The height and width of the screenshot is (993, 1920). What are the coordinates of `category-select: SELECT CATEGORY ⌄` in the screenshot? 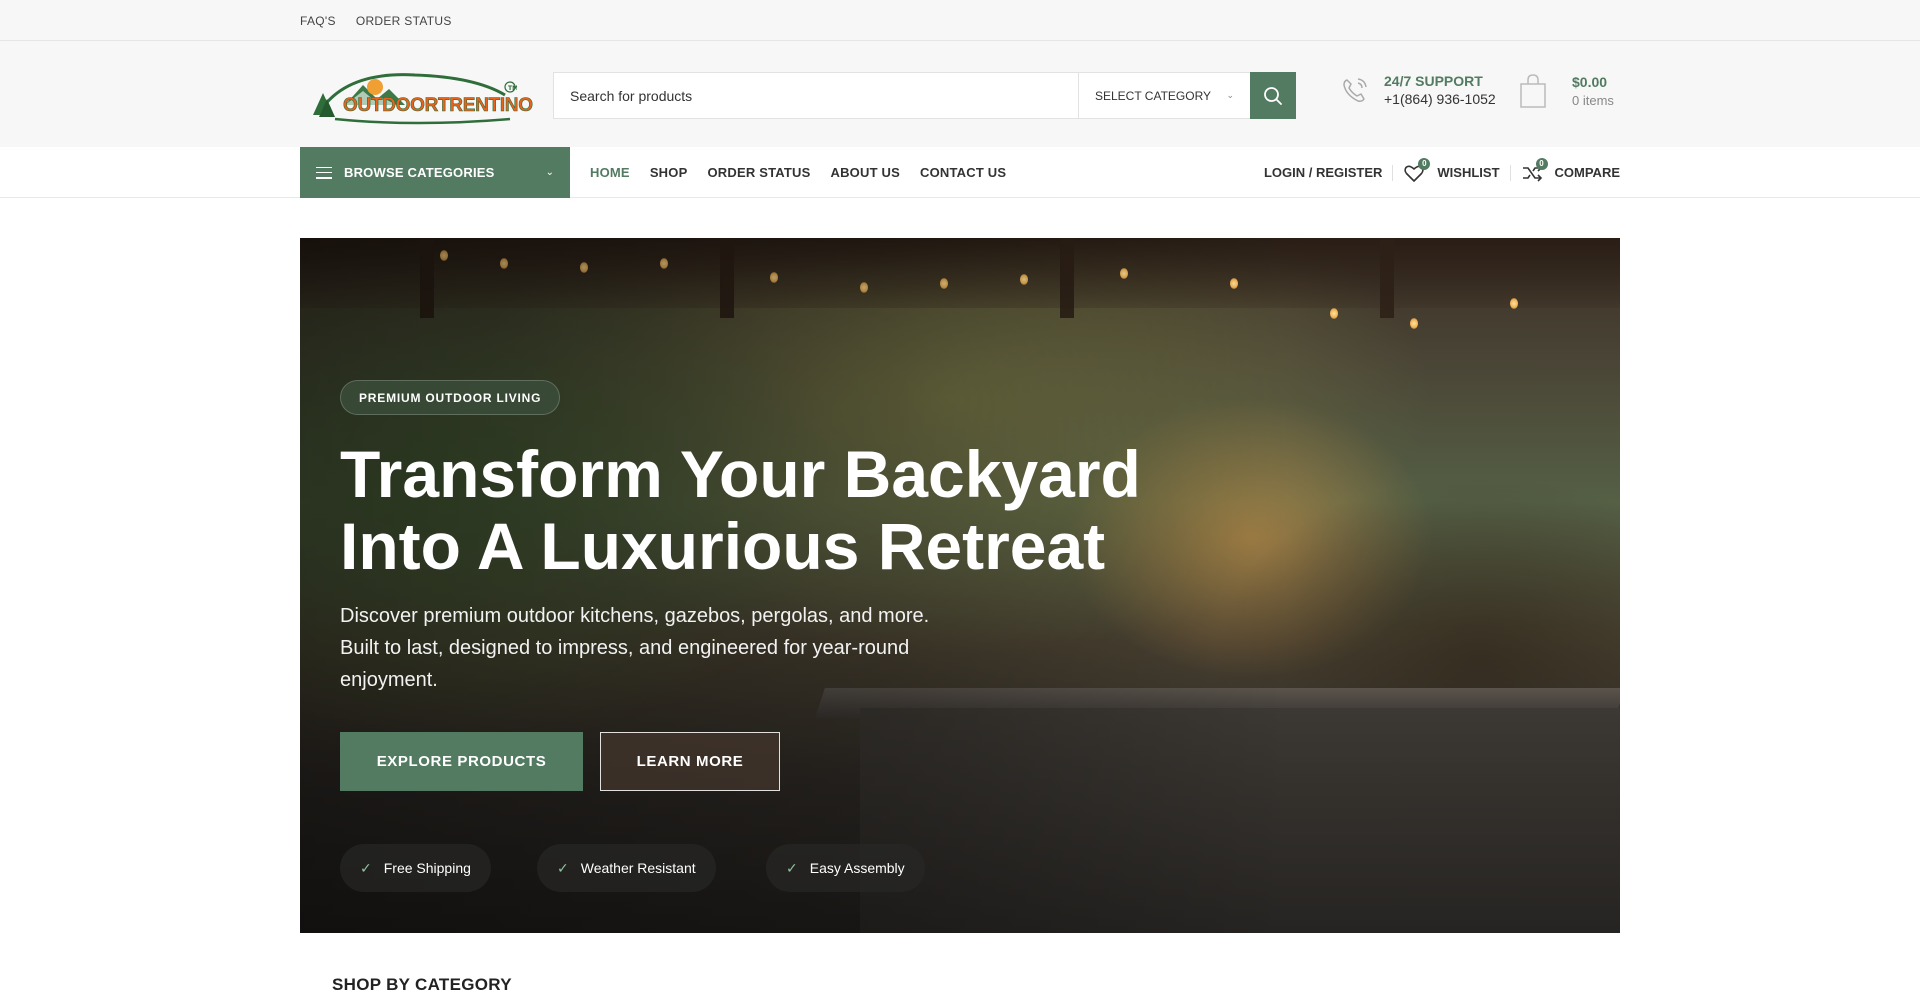 It's located at (1164, 95).